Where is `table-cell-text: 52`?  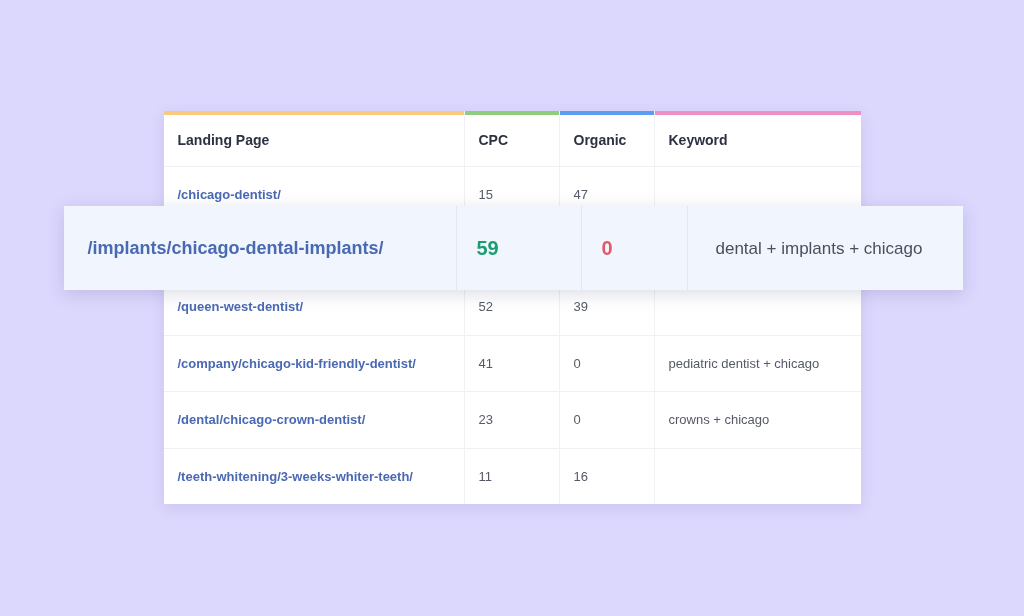 table-cell-text: 52 is located at coordinates (485, 307).